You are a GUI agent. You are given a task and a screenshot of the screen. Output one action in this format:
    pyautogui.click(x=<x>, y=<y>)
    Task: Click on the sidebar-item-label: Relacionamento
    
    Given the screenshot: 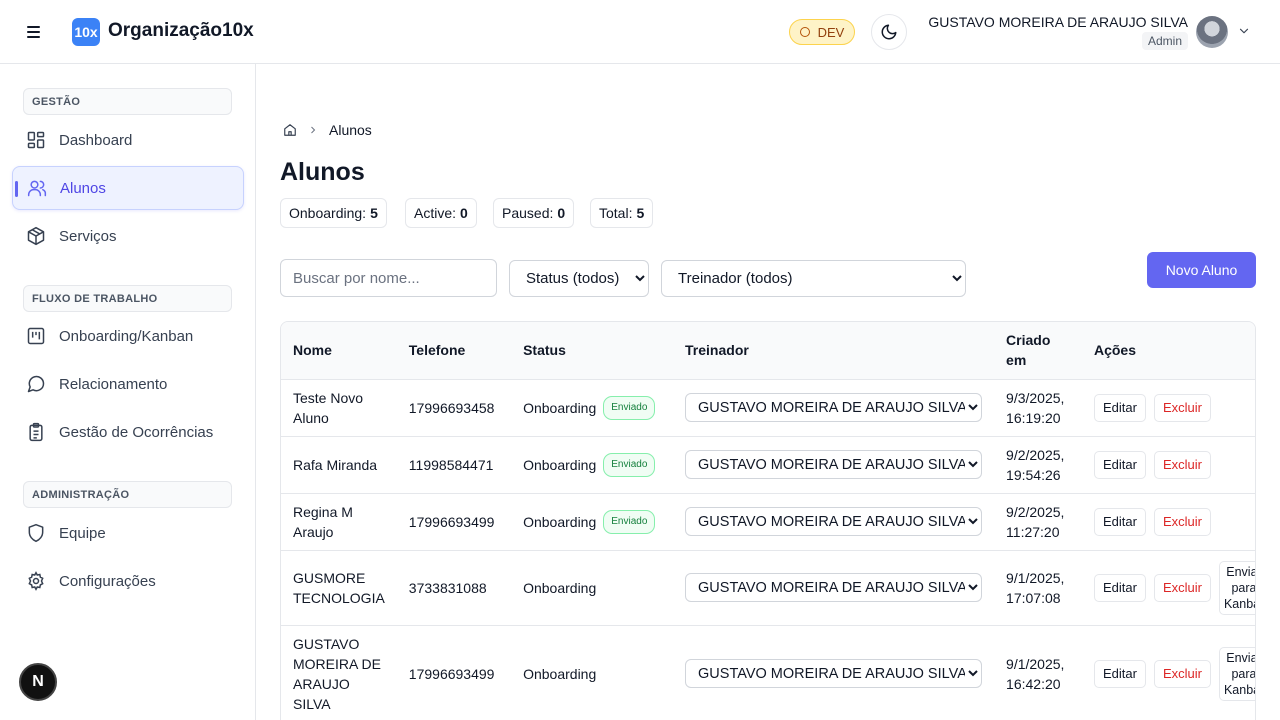 What is the action you would take?
    pyautogui.click(x=113, y=384)
    